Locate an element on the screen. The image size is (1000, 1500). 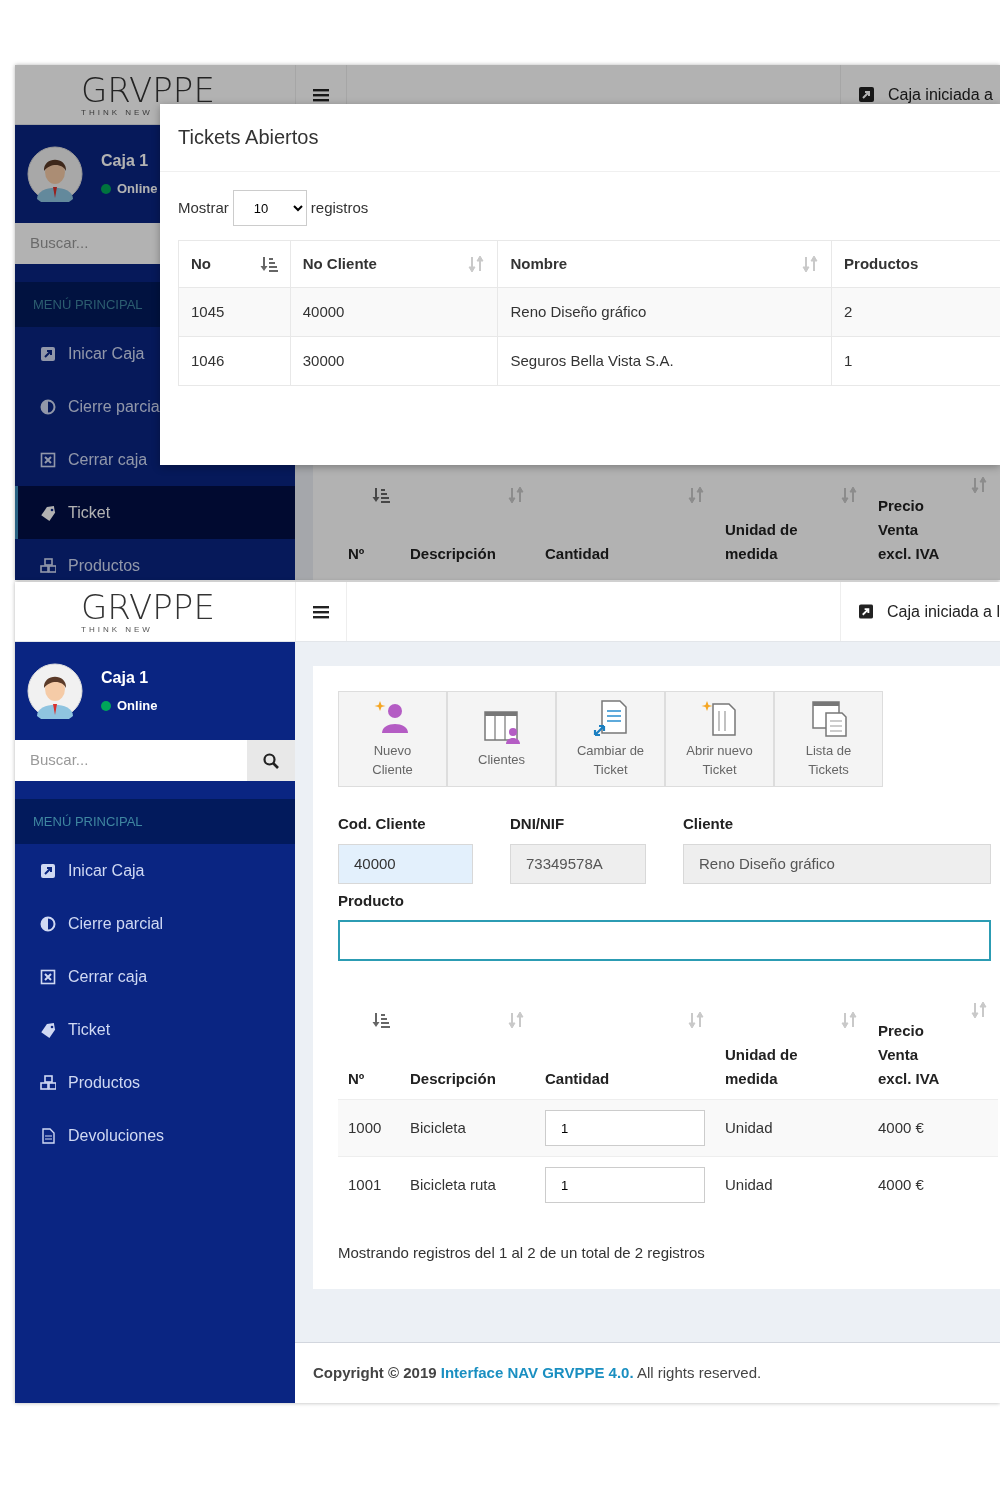
table-cell: 1001 is located at coordinates (369, 1185).